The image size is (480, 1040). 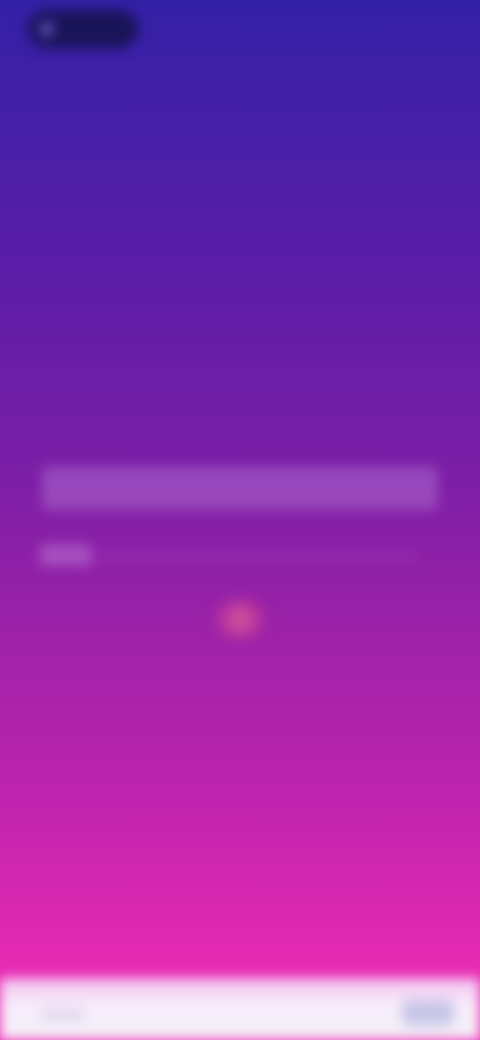 What do you see at coordinates (83, 29) in the screenshot?
I see `top-status-pill` at bounding box center [83, 29].